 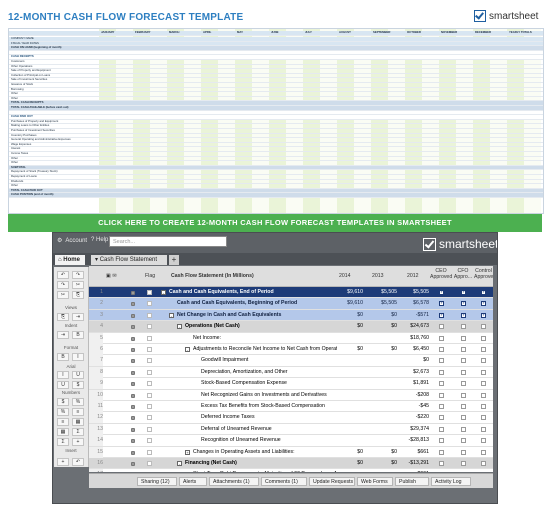 What do you see at coordinates (415, 470) in the screenshot?
I see `value-cell-v12: -$991` at bounding box center [415, 470].